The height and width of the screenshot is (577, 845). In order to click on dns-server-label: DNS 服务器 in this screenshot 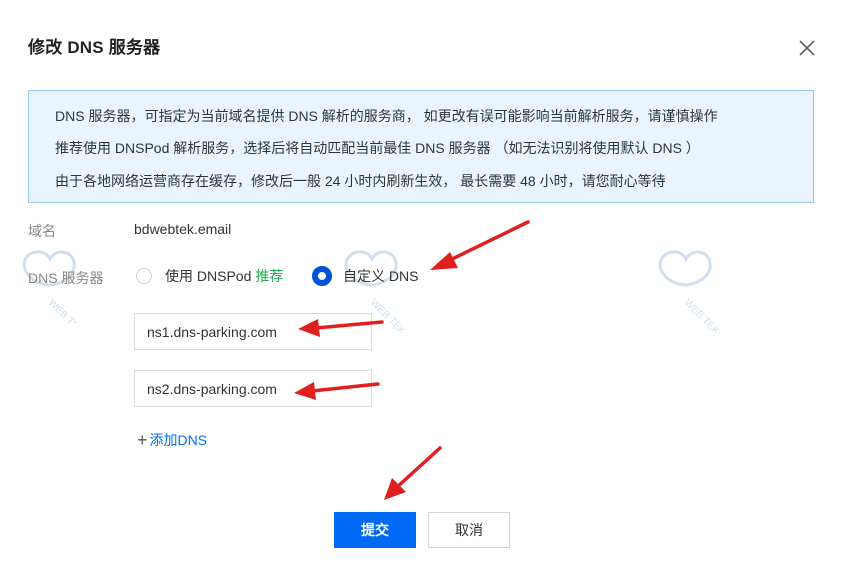, I will do `click(66, 278)`.